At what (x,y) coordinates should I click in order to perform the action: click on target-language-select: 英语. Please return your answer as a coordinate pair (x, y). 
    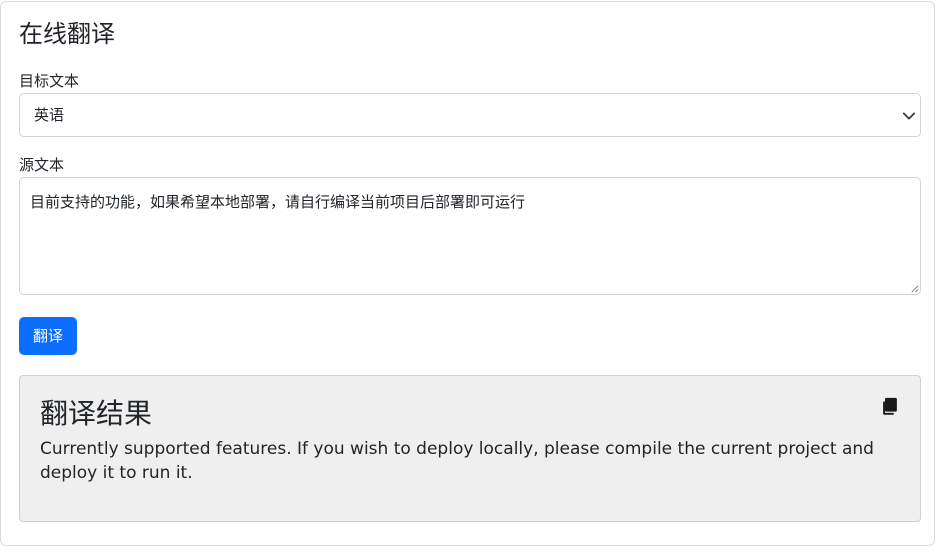
    Looking at the image, I should click on (470, 115).